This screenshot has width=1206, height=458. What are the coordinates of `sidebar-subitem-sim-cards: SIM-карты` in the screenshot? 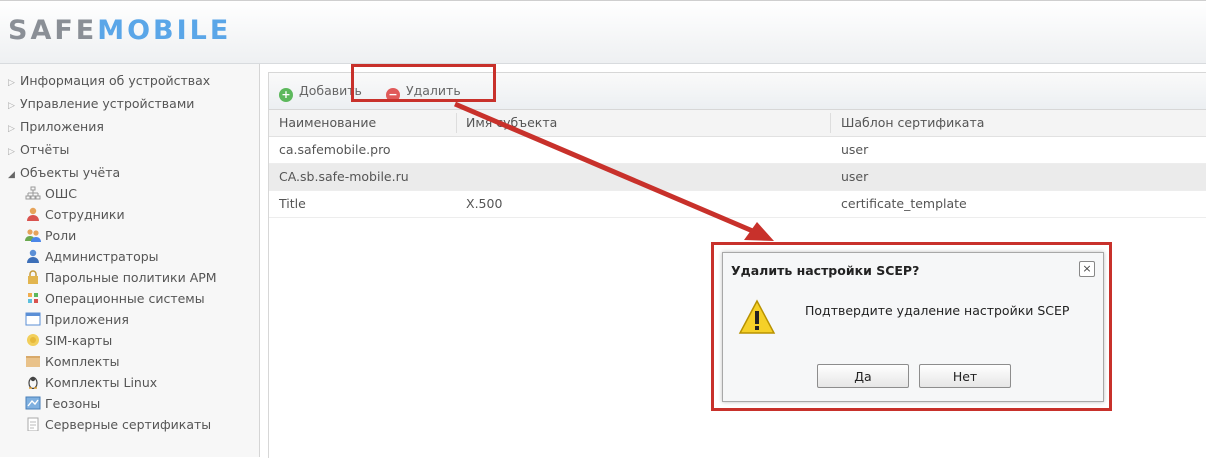 It's located at (68, 341).